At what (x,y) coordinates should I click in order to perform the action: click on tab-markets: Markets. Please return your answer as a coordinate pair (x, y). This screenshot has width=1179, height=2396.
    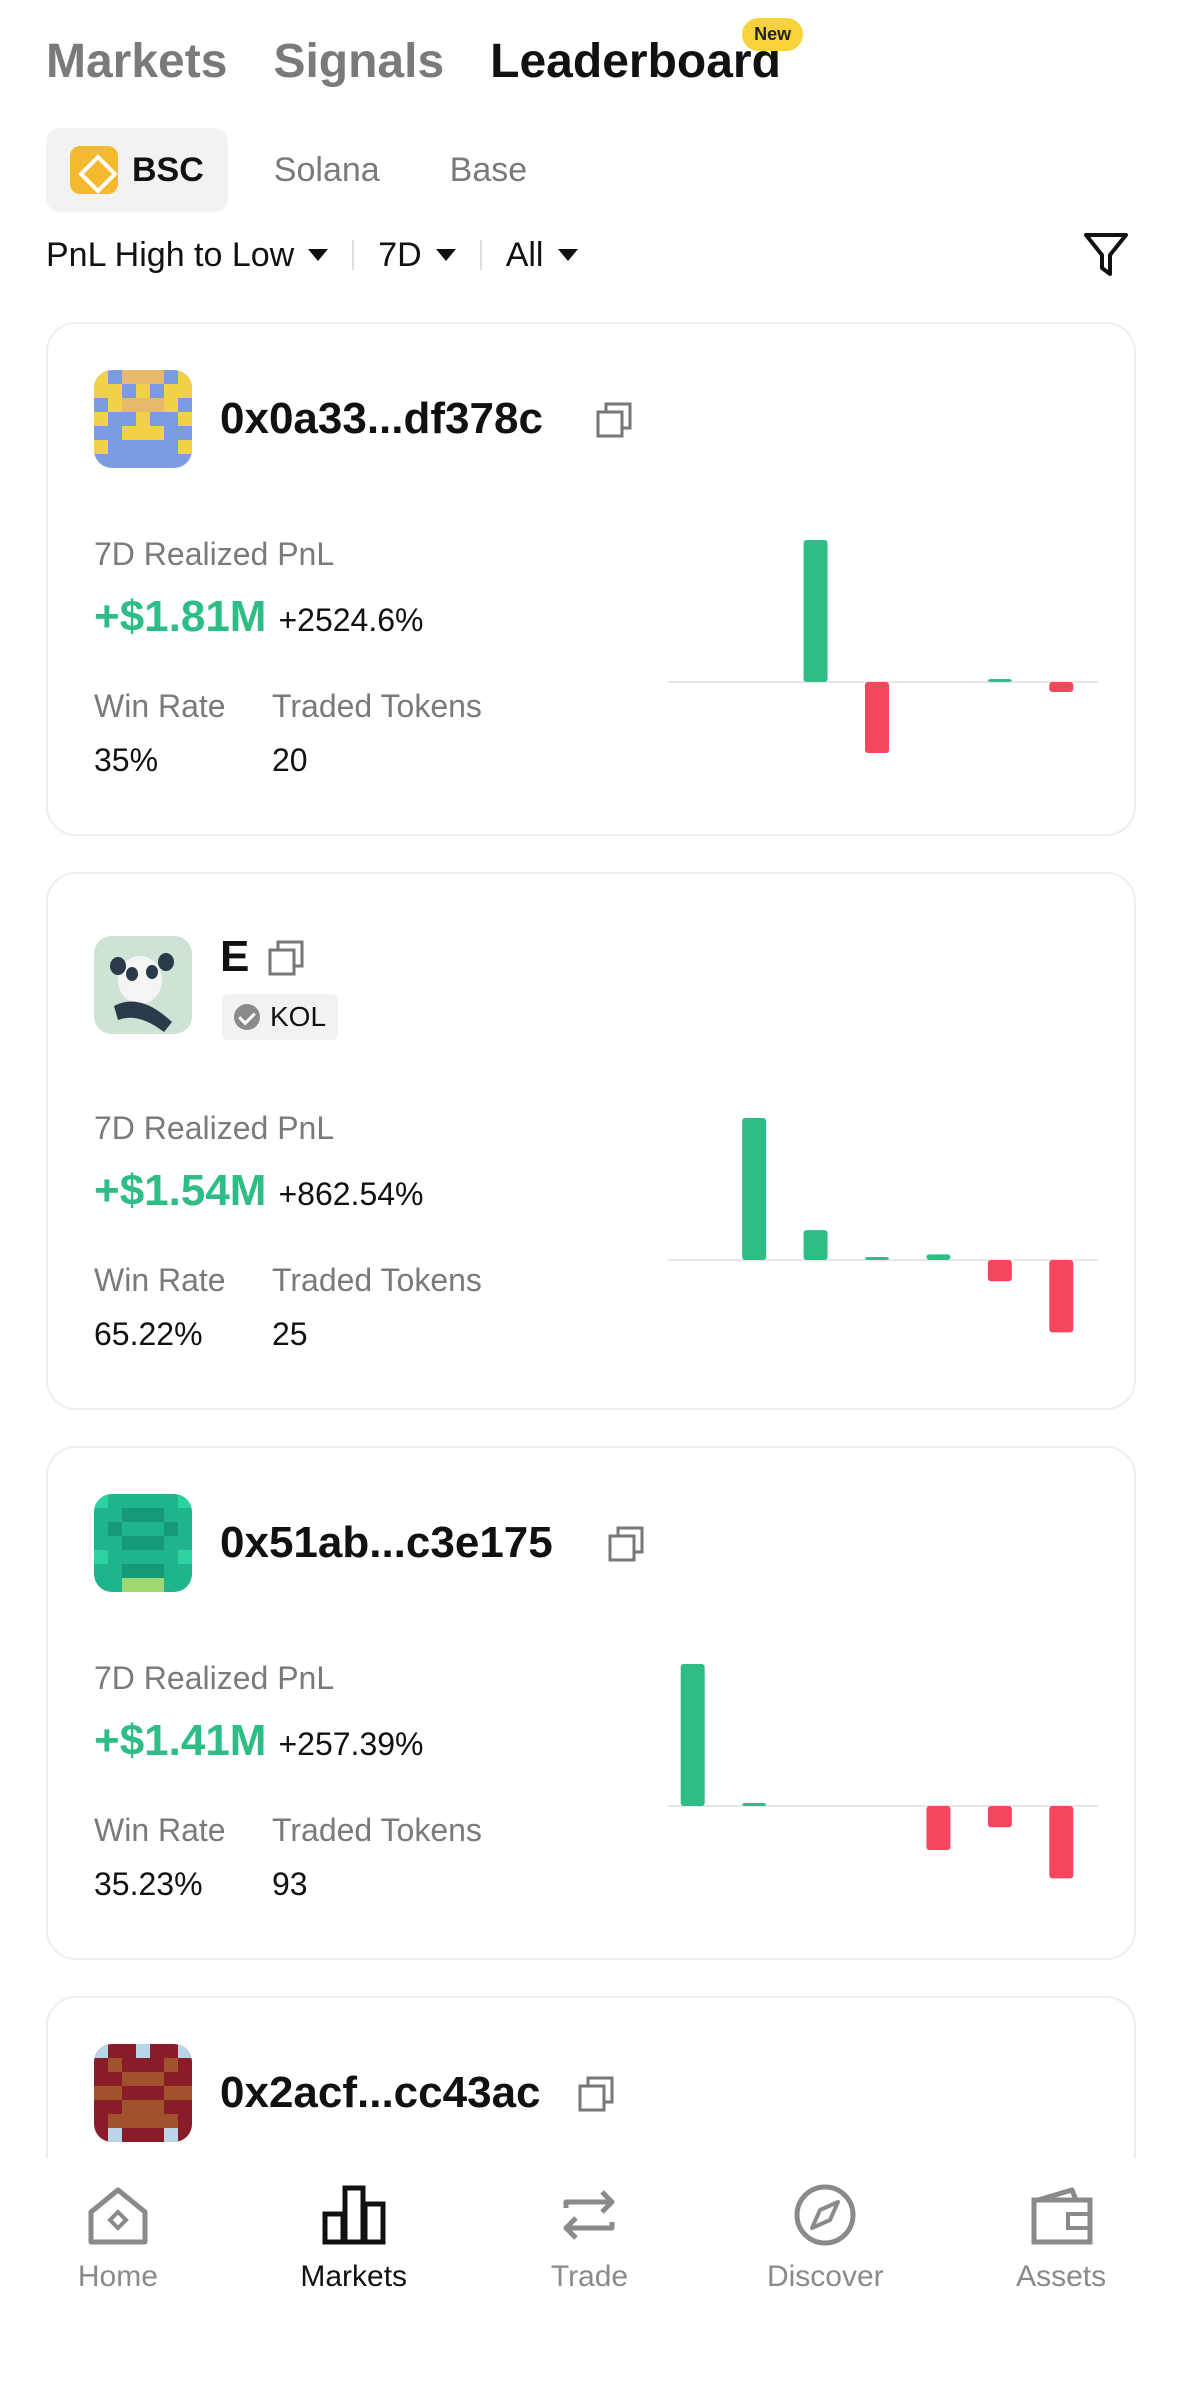
    Looking at the image, I should click on (136, 61).